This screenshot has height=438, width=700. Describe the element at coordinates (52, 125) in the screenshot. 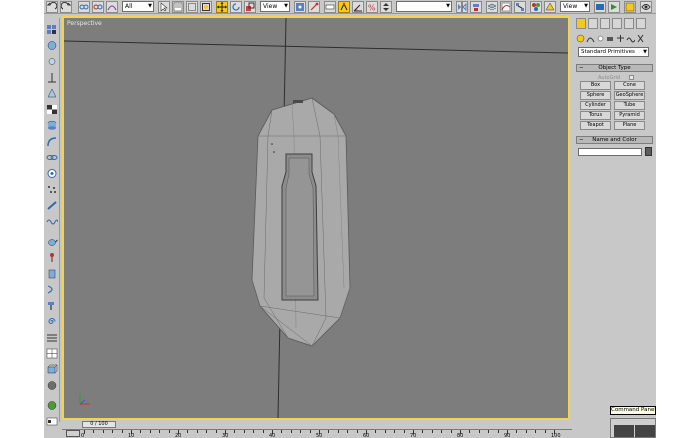

I see `cylinder-stack-icon` at that location.